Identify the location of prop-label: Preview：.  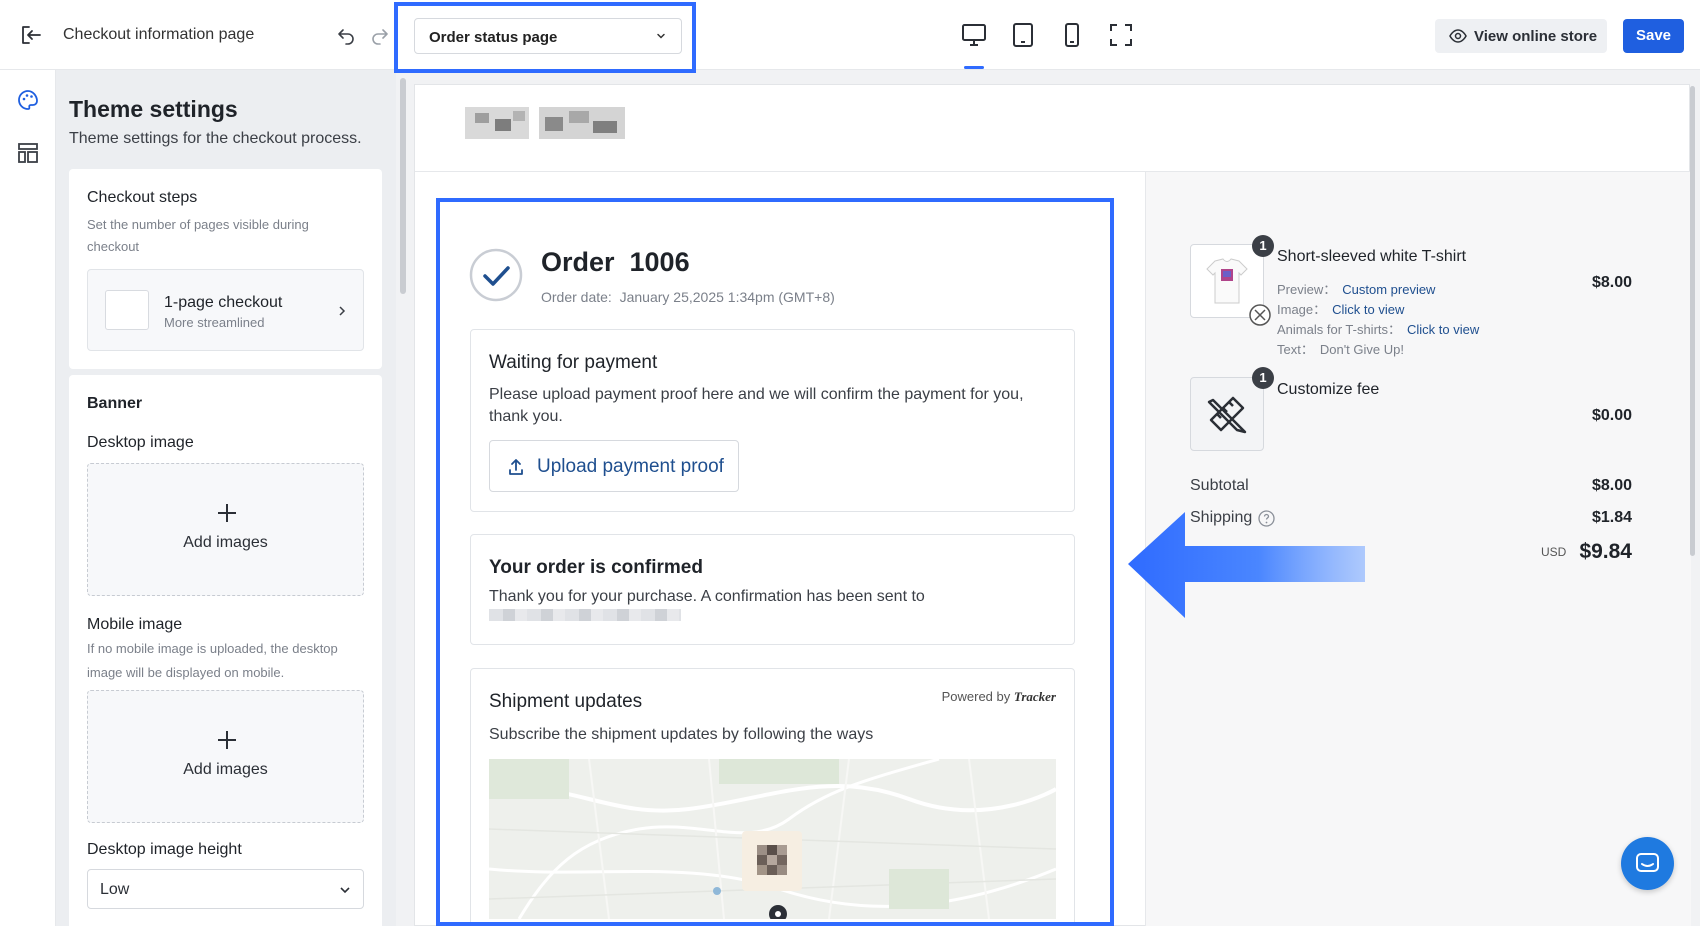
(1307, 289).